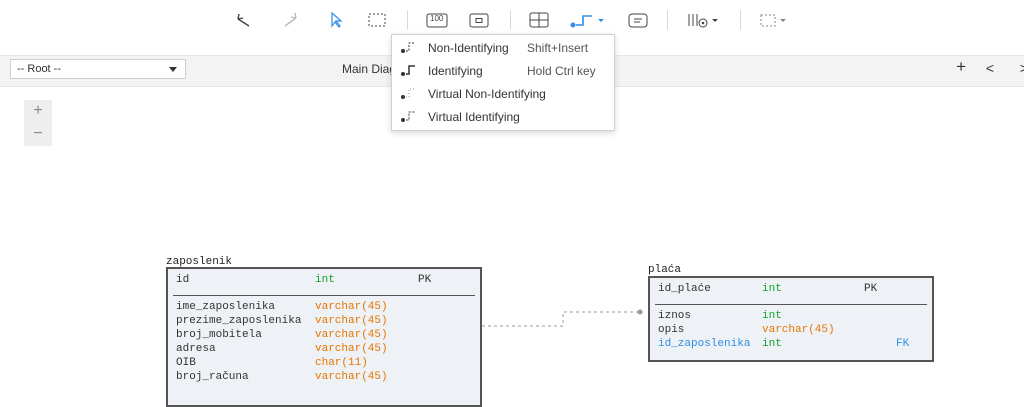 This screenshot has width=1024, height=407. What do you see at coordinates (468, 48) in the screenshot?
I see `menu-item-label: Non-Identifying` at bounding box center [468, 48].